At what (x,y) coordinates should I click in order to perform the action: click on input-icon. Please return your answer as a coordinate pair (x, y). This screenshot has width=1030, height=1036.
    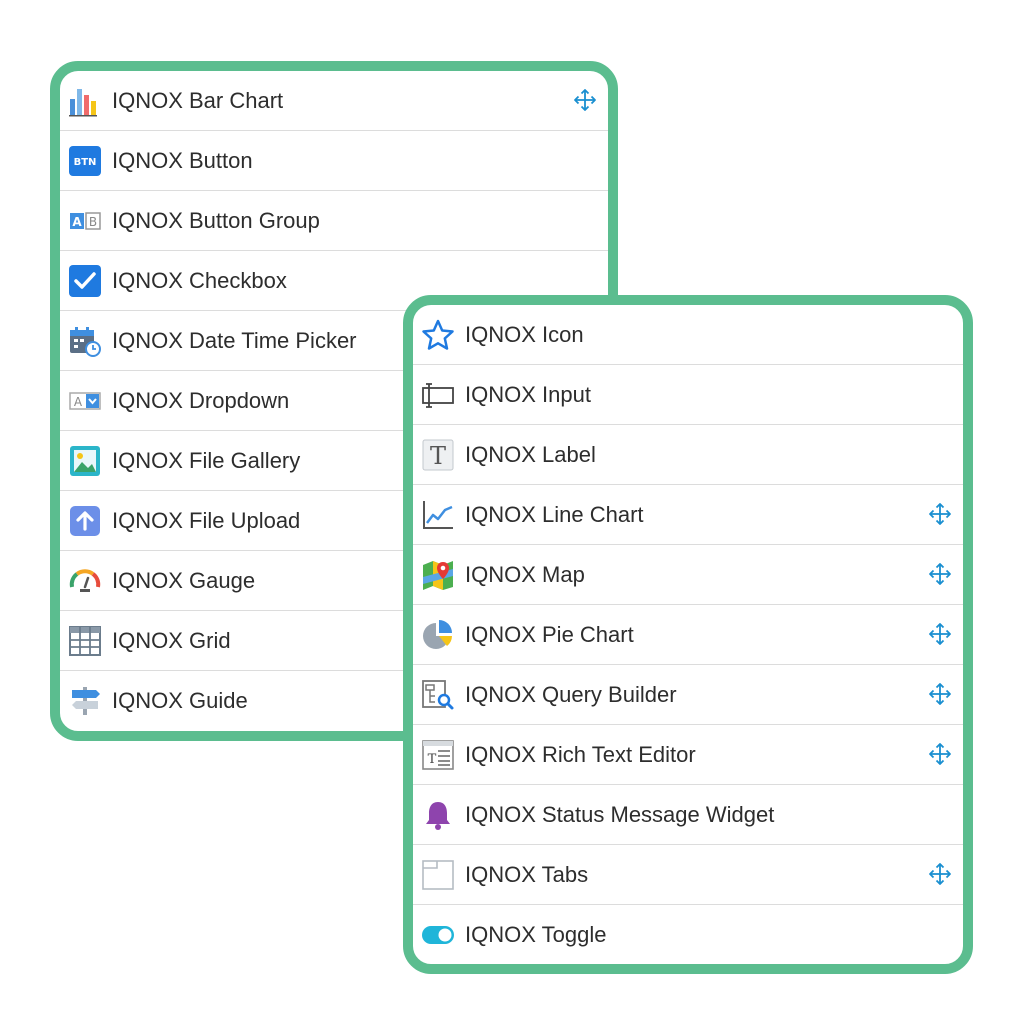
    Looking at the image, I should click on (438, 395).